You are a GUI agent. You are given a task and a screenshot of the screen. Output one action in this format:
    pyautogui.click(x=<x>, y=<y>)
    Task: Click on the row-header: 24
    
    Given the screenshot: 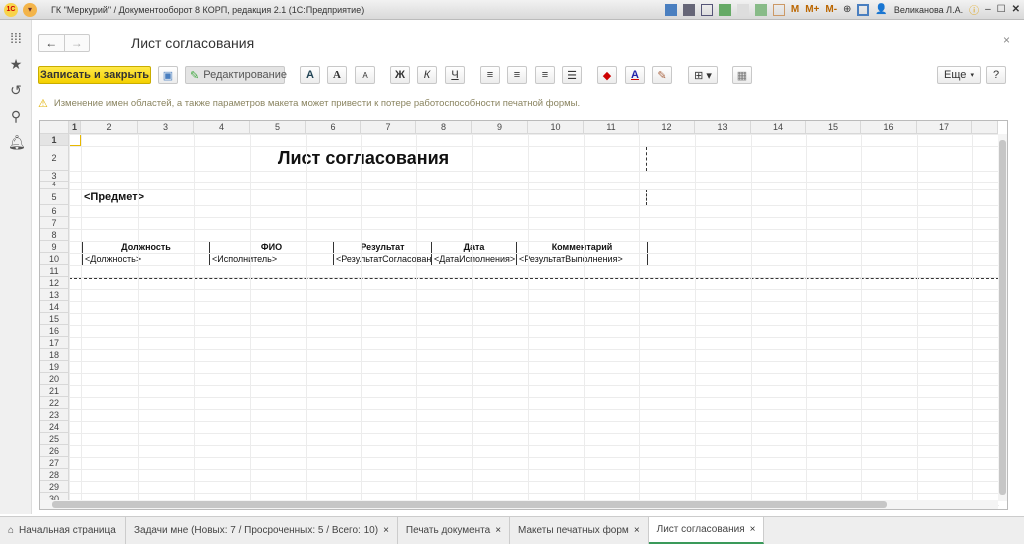 What is the action you would take?
    pyautogui.click(x=54, y=427)
    